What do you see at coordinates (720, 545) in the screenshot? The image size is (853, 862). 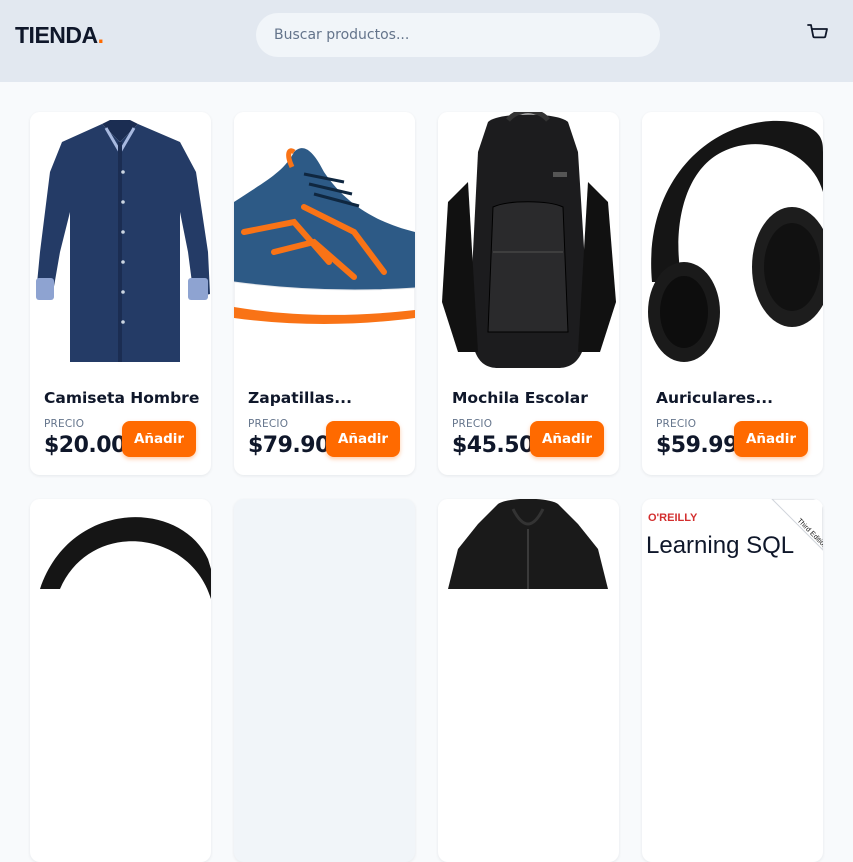 I see `book-title: Learning SQL` at bounding box center [720, 545].